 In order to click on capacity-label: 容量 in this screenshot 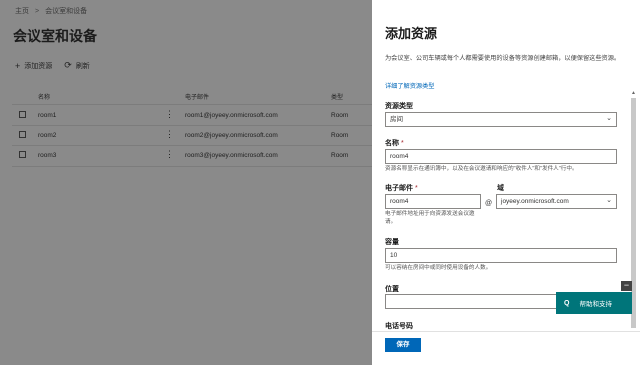, I will do `click(392, 242)`.